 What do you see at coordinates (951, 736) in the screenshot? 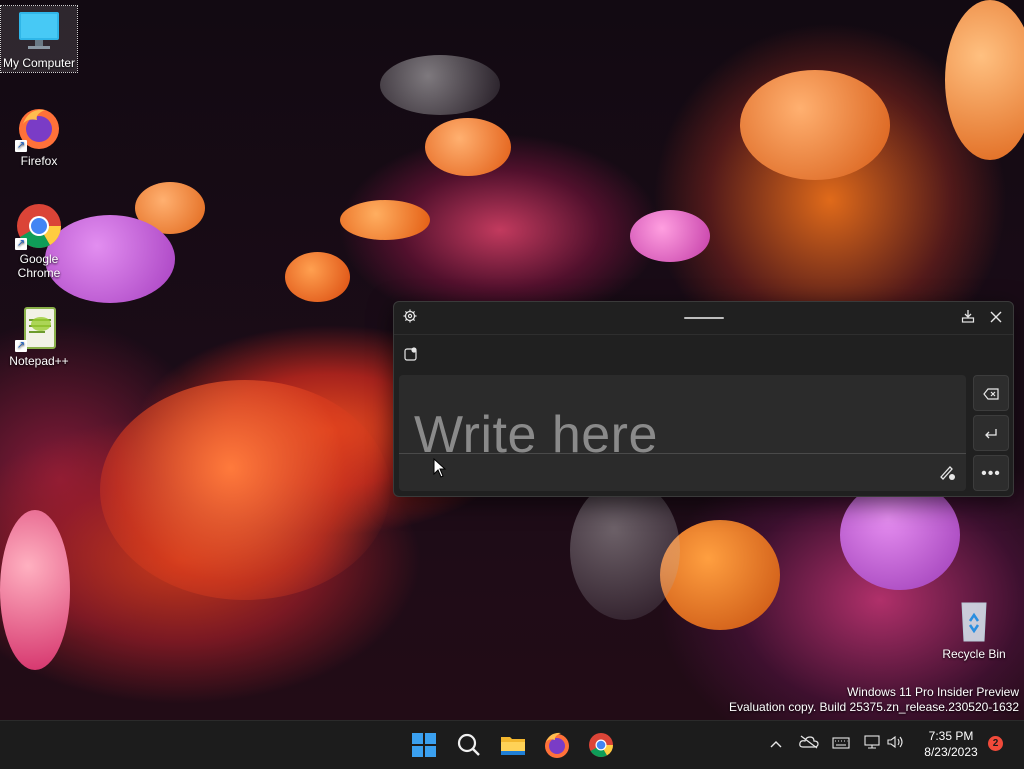
I see `clock-time: 7:35 PM` at bounding box center [951, 736].